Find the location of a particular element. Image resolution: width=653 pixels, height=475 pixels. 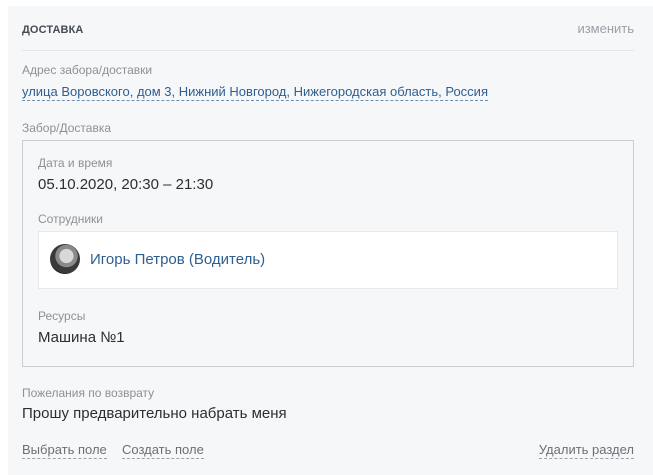

pickup-delivery-label: Забор/Доставка is located at coordinates (67, 128).